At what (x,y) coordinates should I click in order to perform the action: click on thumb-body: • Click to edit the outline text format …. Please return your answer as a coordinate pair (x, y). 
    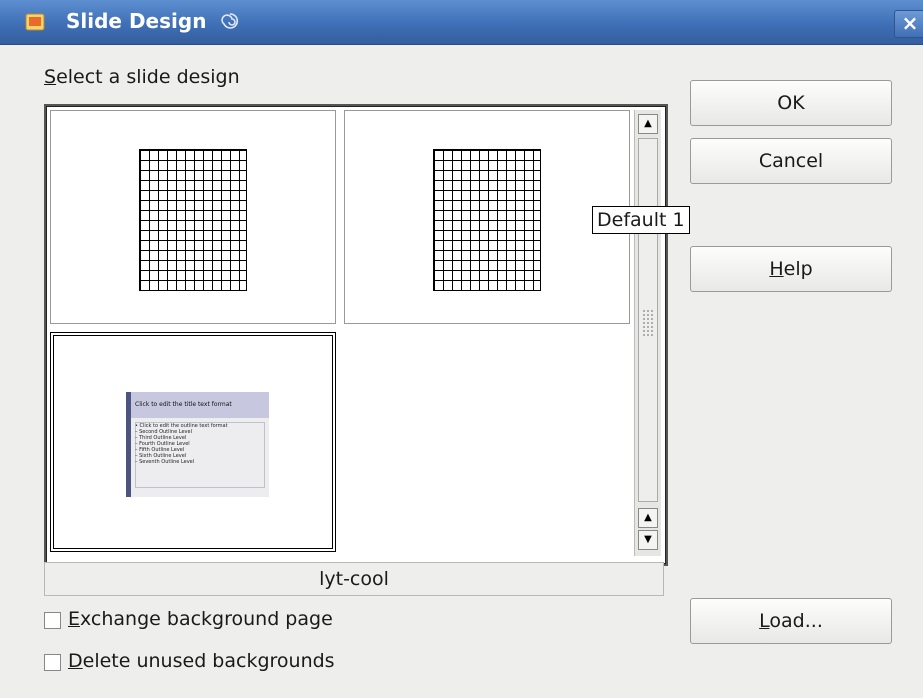
    Looking at the image, I should click on (181, 444).